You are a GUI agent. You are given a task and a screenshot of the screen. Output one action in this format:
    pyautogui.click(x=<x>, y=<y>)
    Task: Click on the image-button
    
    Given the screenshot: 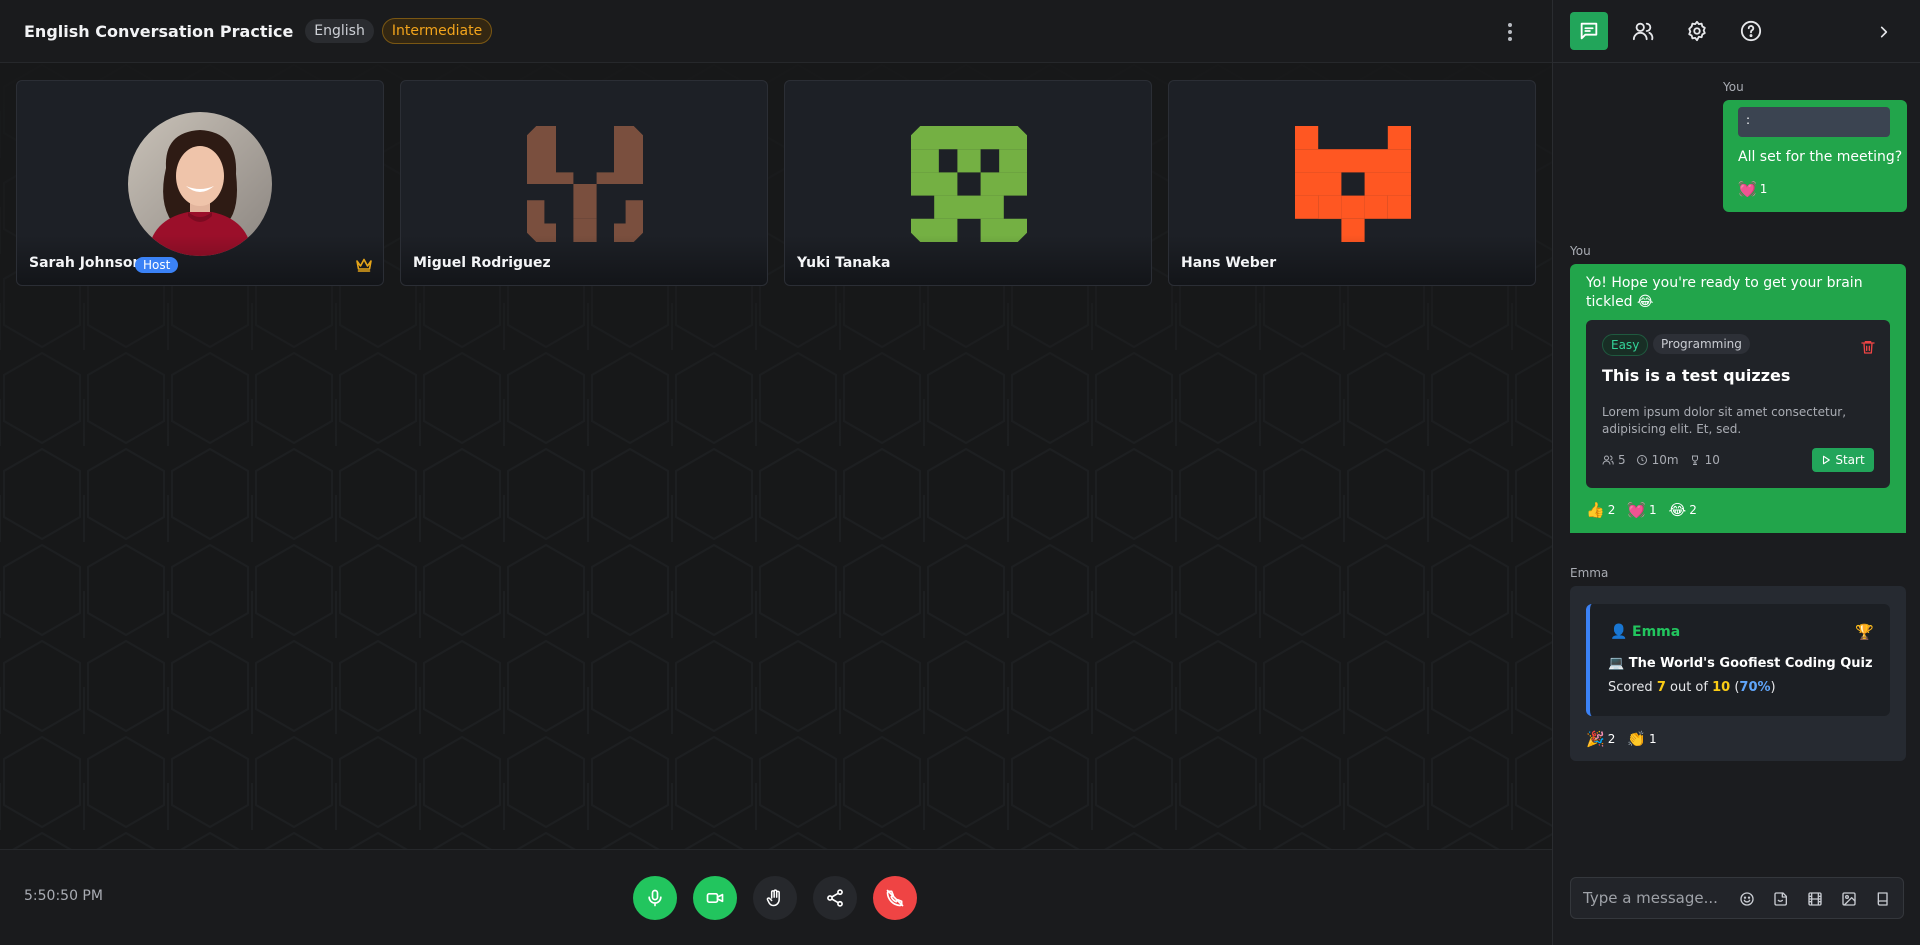 What is the action you would take?
    pyautogui.click(x=1849, y=899)
    